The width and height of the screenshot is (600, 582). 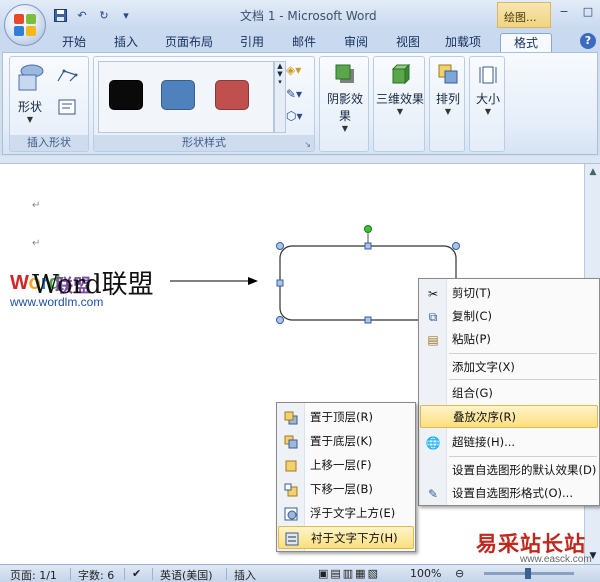 What do you see at coordinates (349, 573) in the screenshot?
I see `view-buttons-icon: ▣▤▥▦▧` at bounding box center [349, 573].